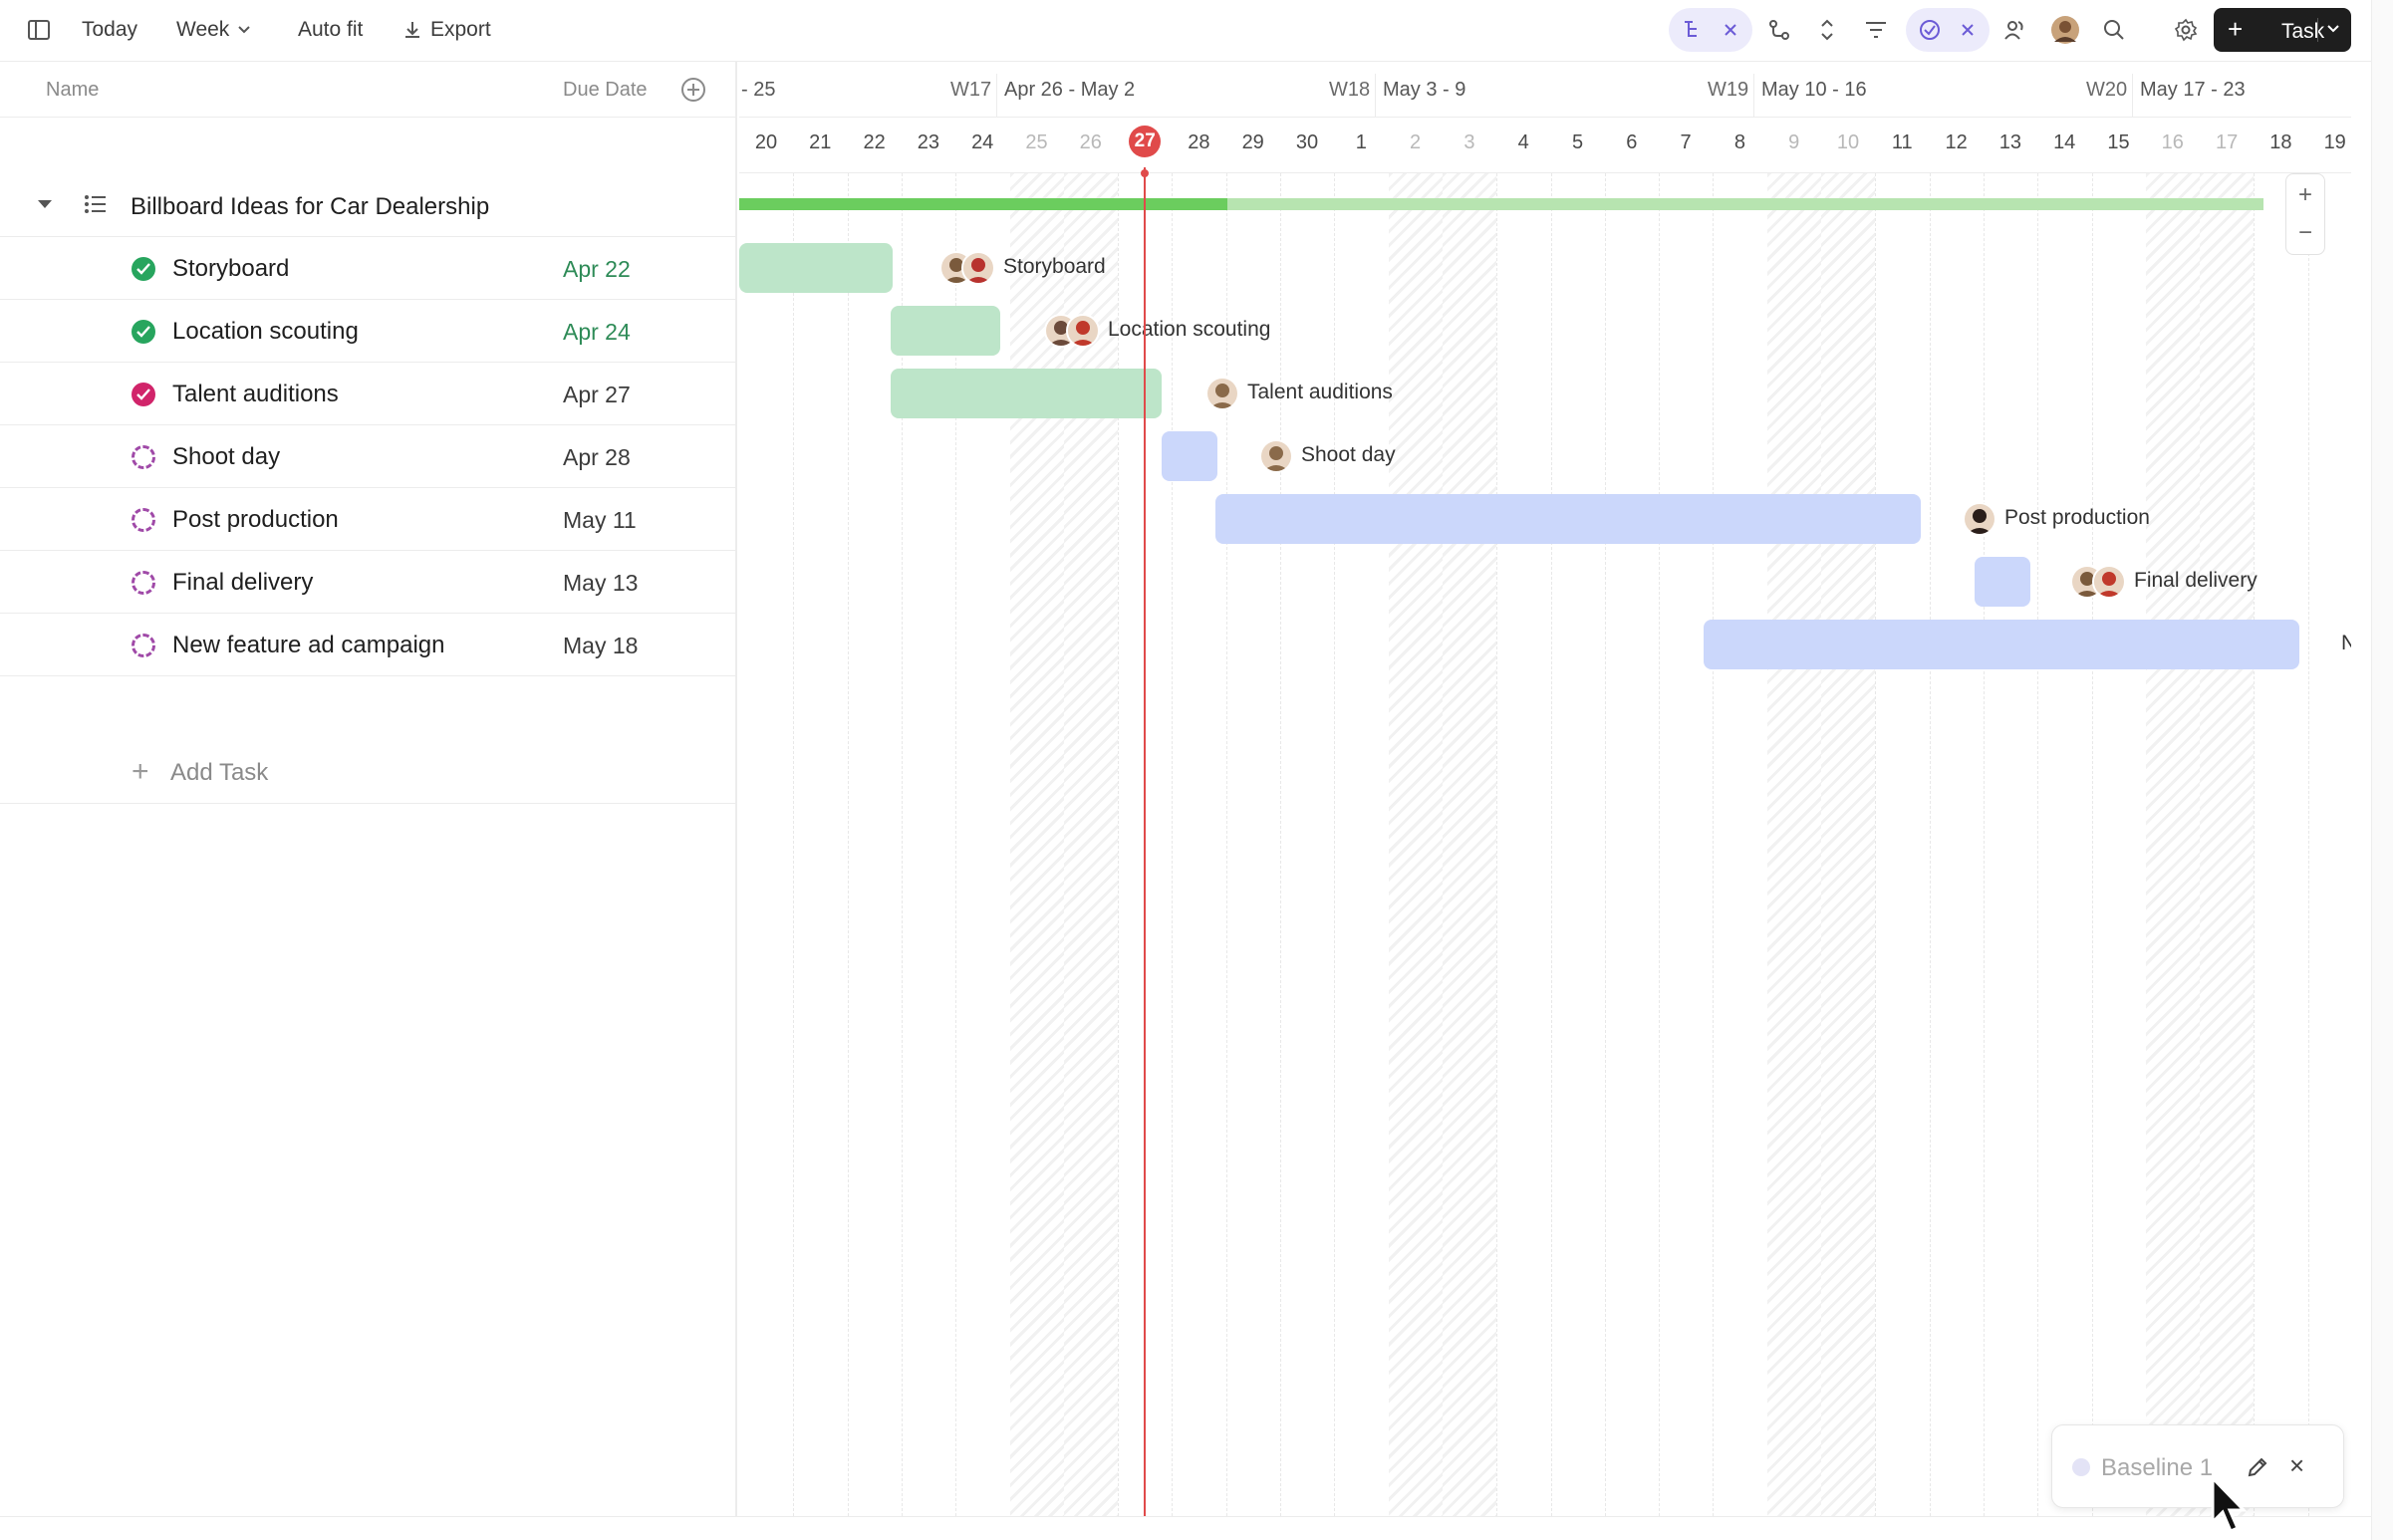 The image size is (2393, 1540). What do you see at coordinates (1876, 30) in the screenshot?
I see `filter-icon` at bounding box center [1876, 30].